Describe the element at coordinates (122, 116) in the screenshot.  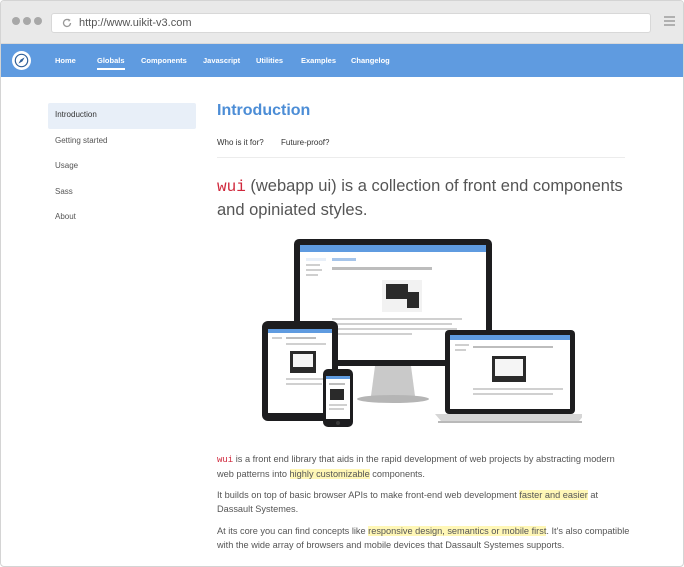
I see `sidebar-item-introduction: Introduction` at that location.